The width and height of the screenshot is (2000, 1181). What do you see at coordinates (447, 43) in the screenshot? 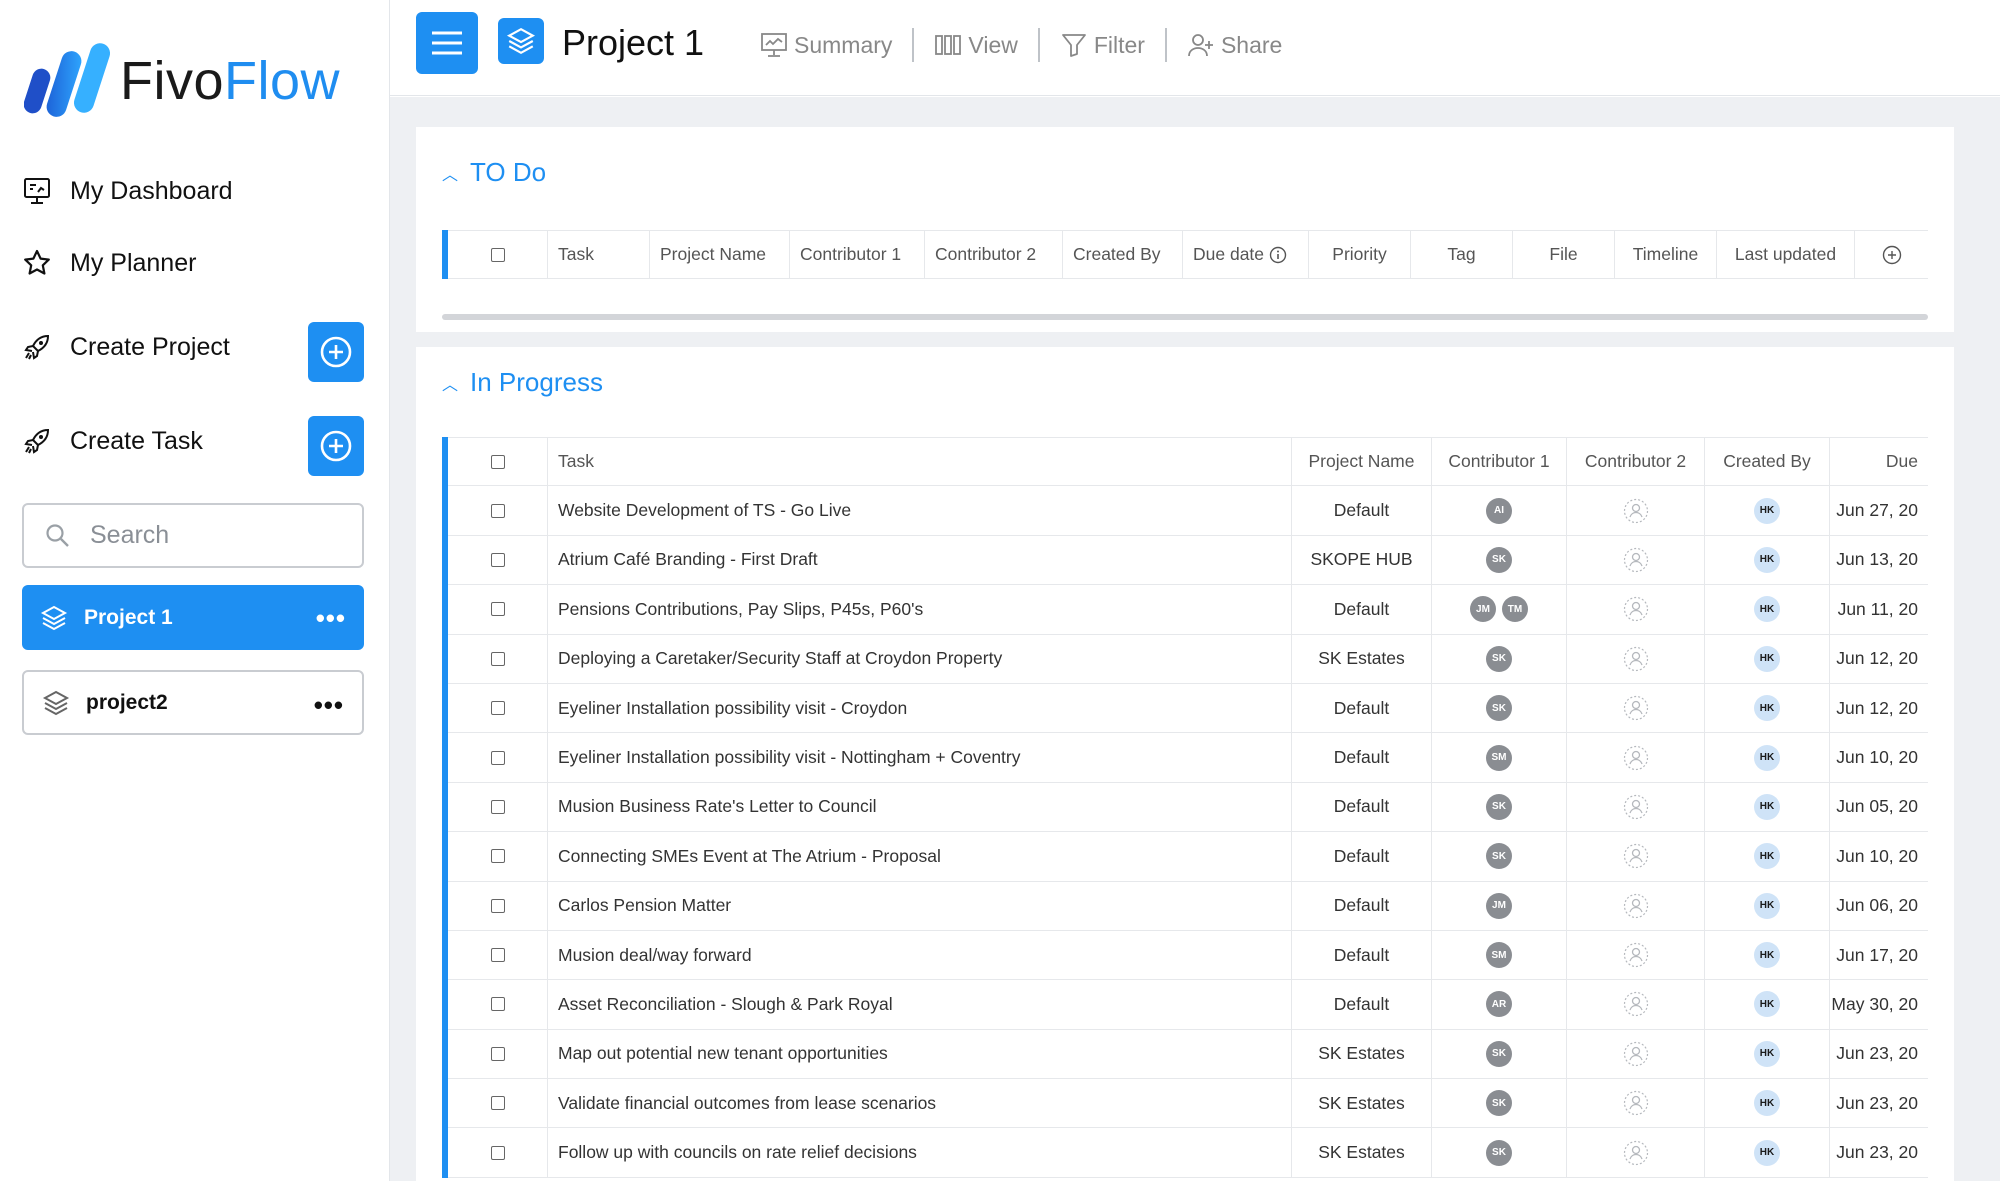
I see `menu-button` at bounding box center [447, 43].